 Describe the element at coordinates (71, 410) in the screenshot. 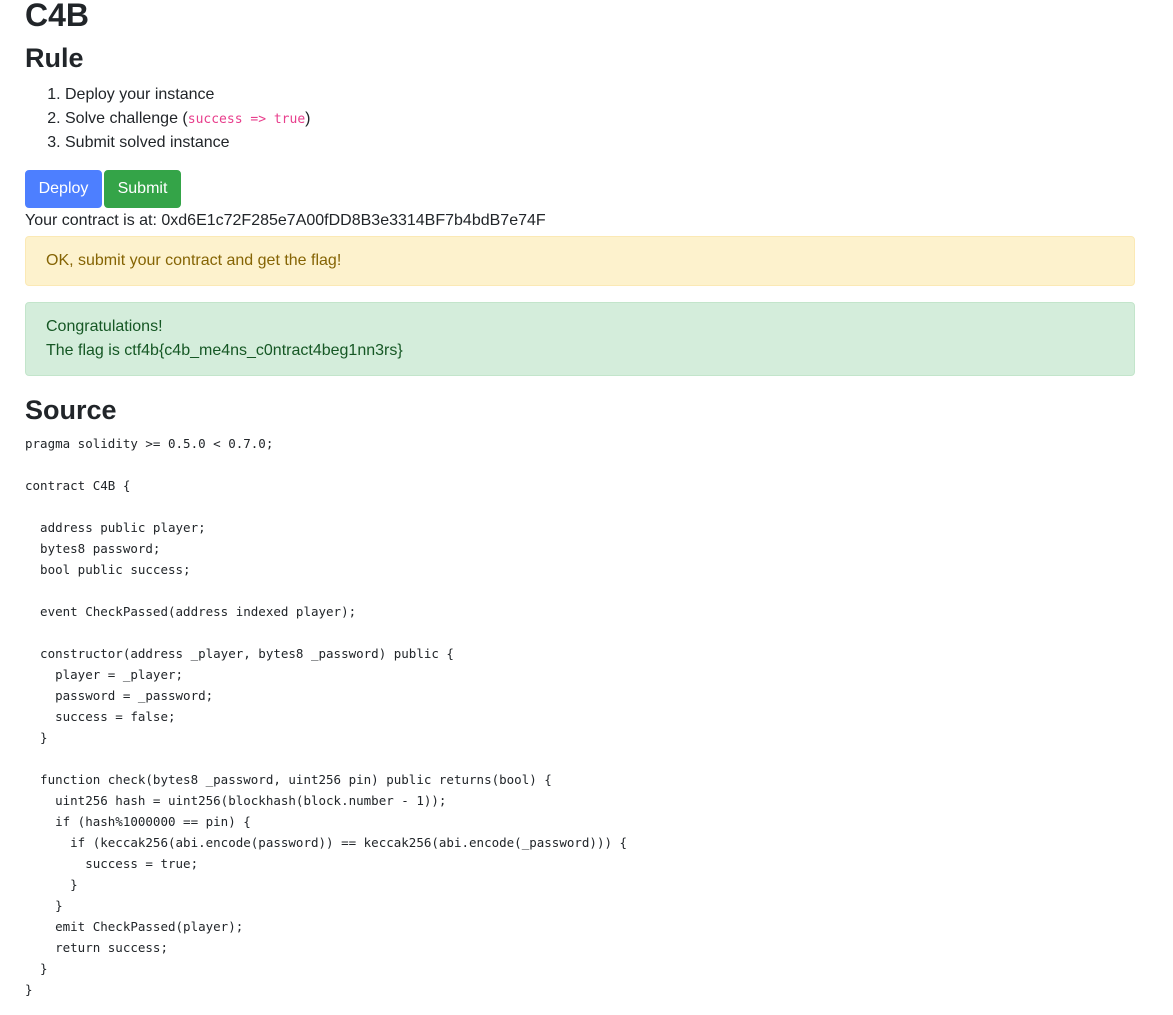

I see `source-heading: Source` at that location.